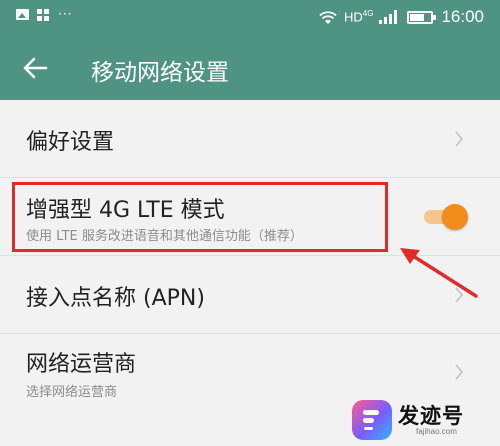 The height and width of the screenshot is (446, 500). I want to click on enhanced-lte-toggle, so click(445, 217).